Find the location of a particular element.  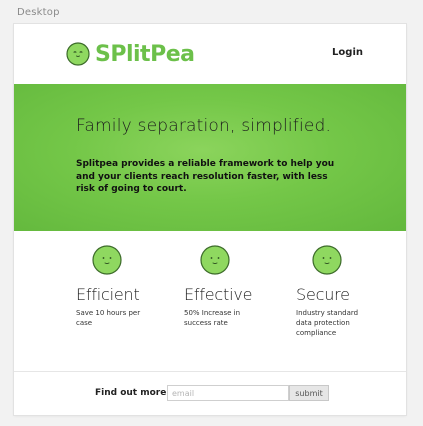

logo: SPlitPea is located at coordinates (130, 54).